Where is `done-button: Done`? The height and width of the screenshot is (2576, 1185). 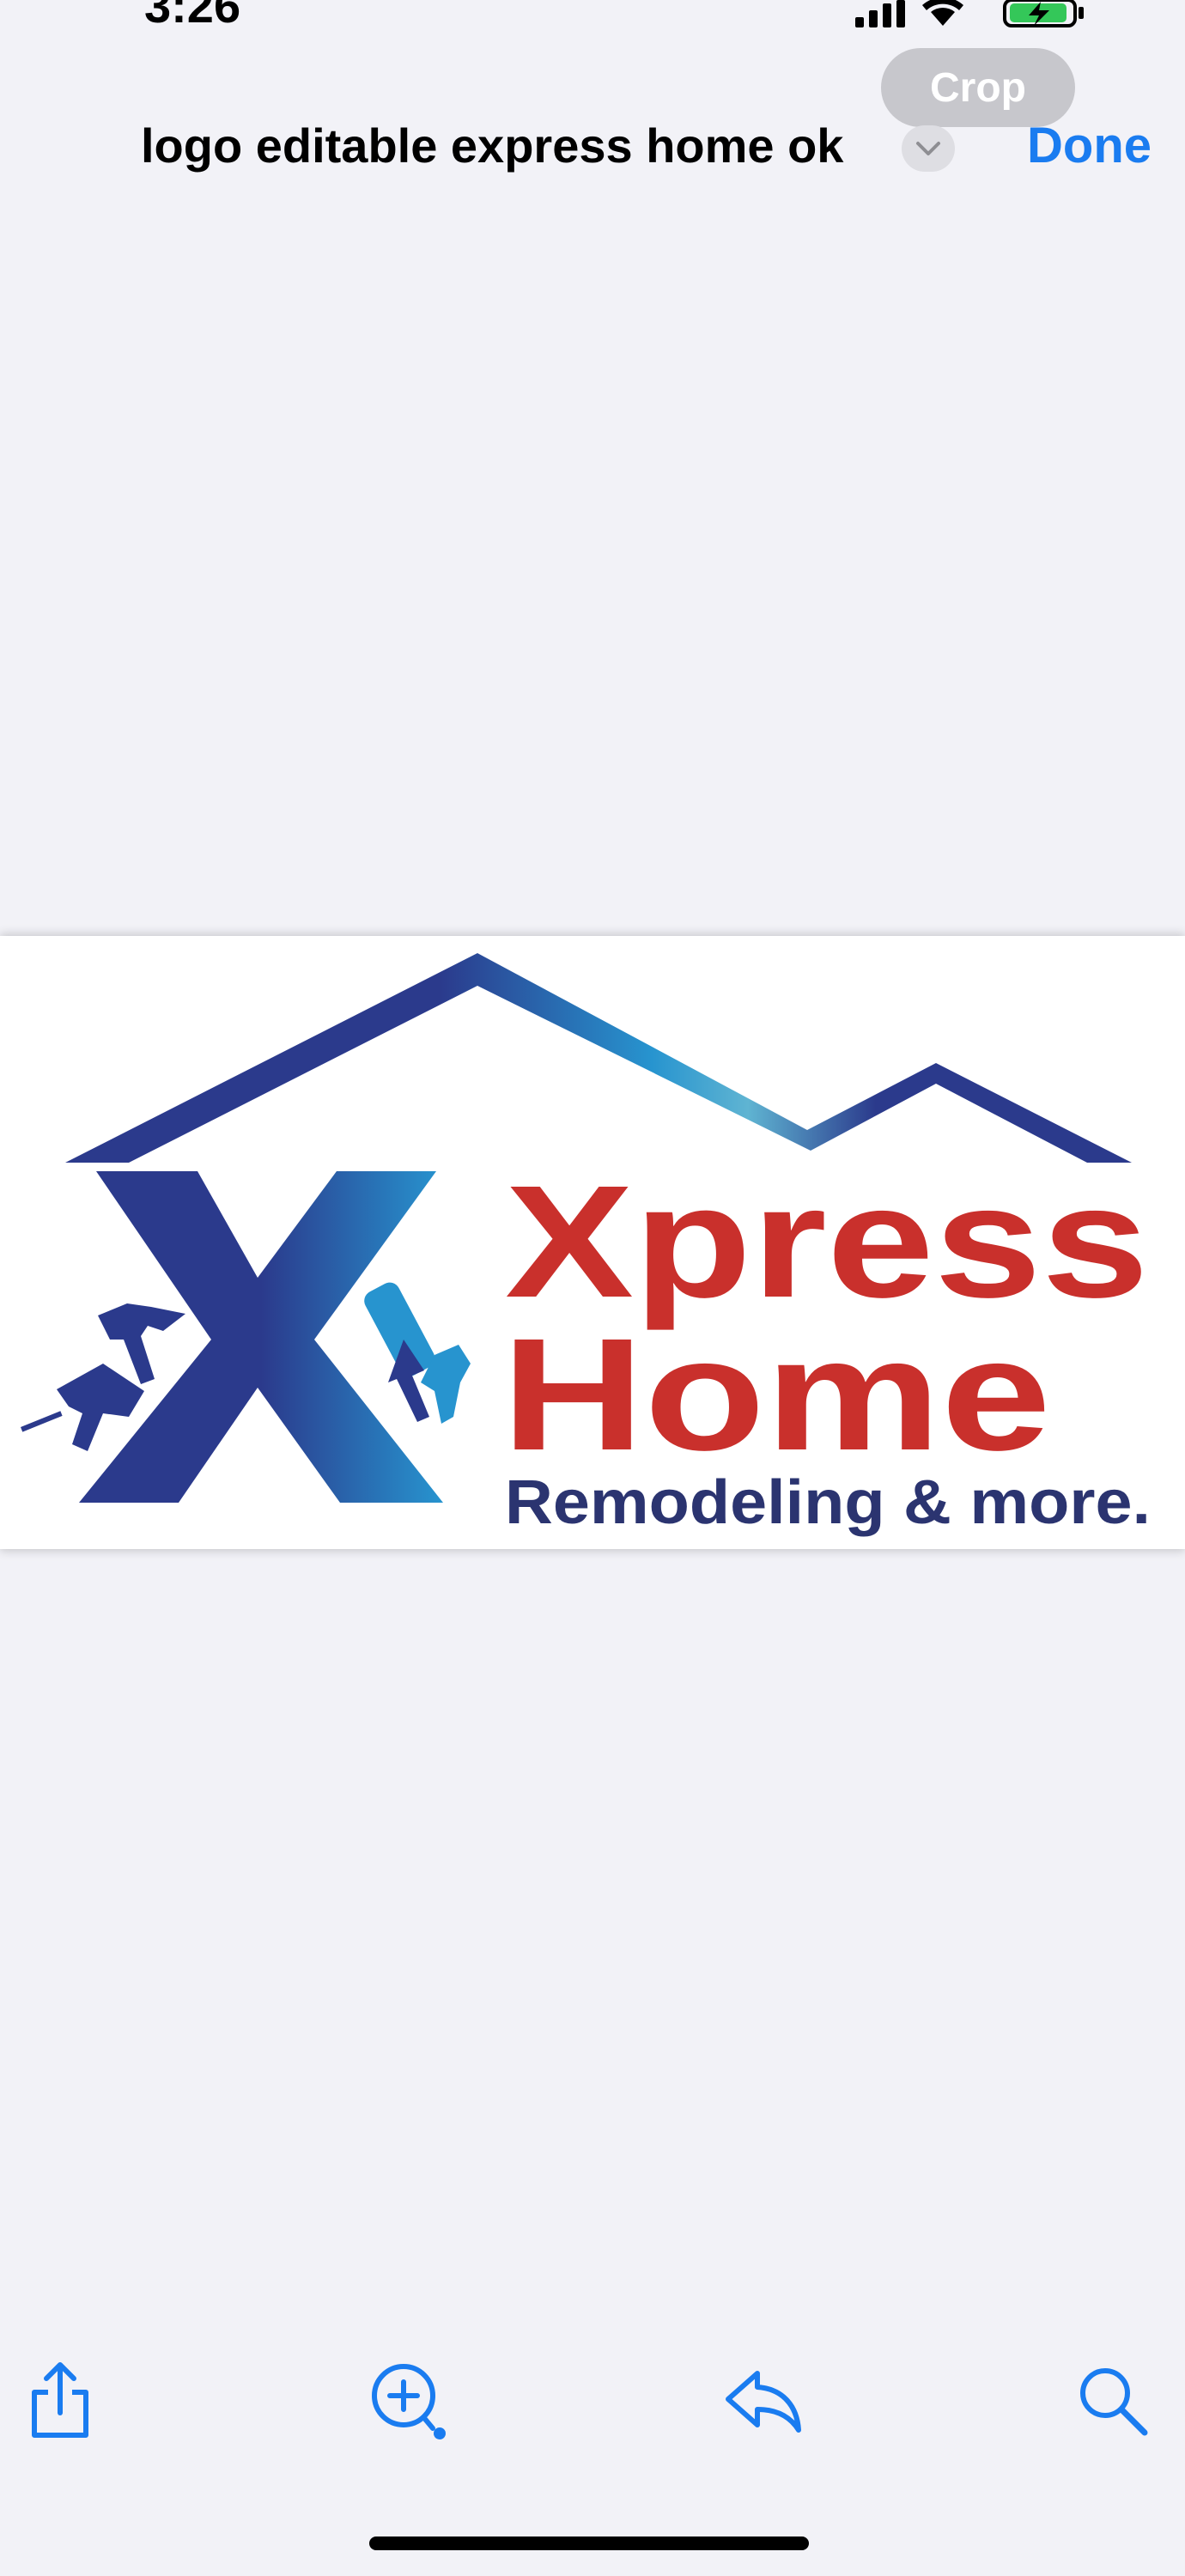 done-button: Done is located at coordinates (1089, 146).